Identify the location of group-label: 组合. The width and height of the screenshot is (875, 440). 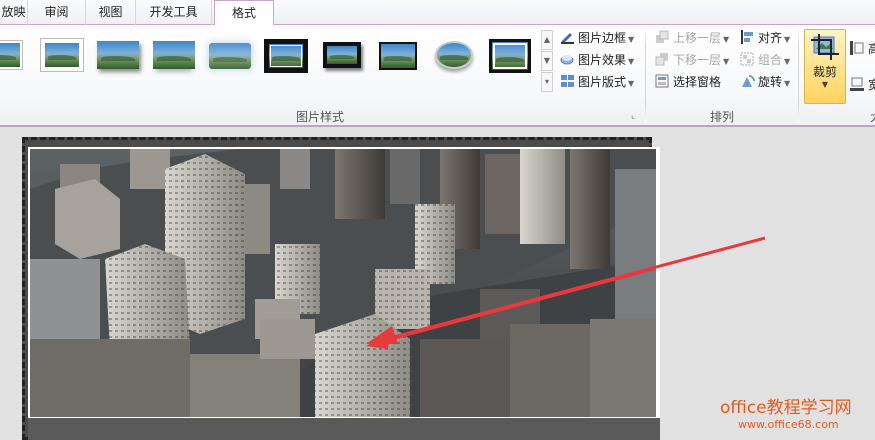
(770, 60).